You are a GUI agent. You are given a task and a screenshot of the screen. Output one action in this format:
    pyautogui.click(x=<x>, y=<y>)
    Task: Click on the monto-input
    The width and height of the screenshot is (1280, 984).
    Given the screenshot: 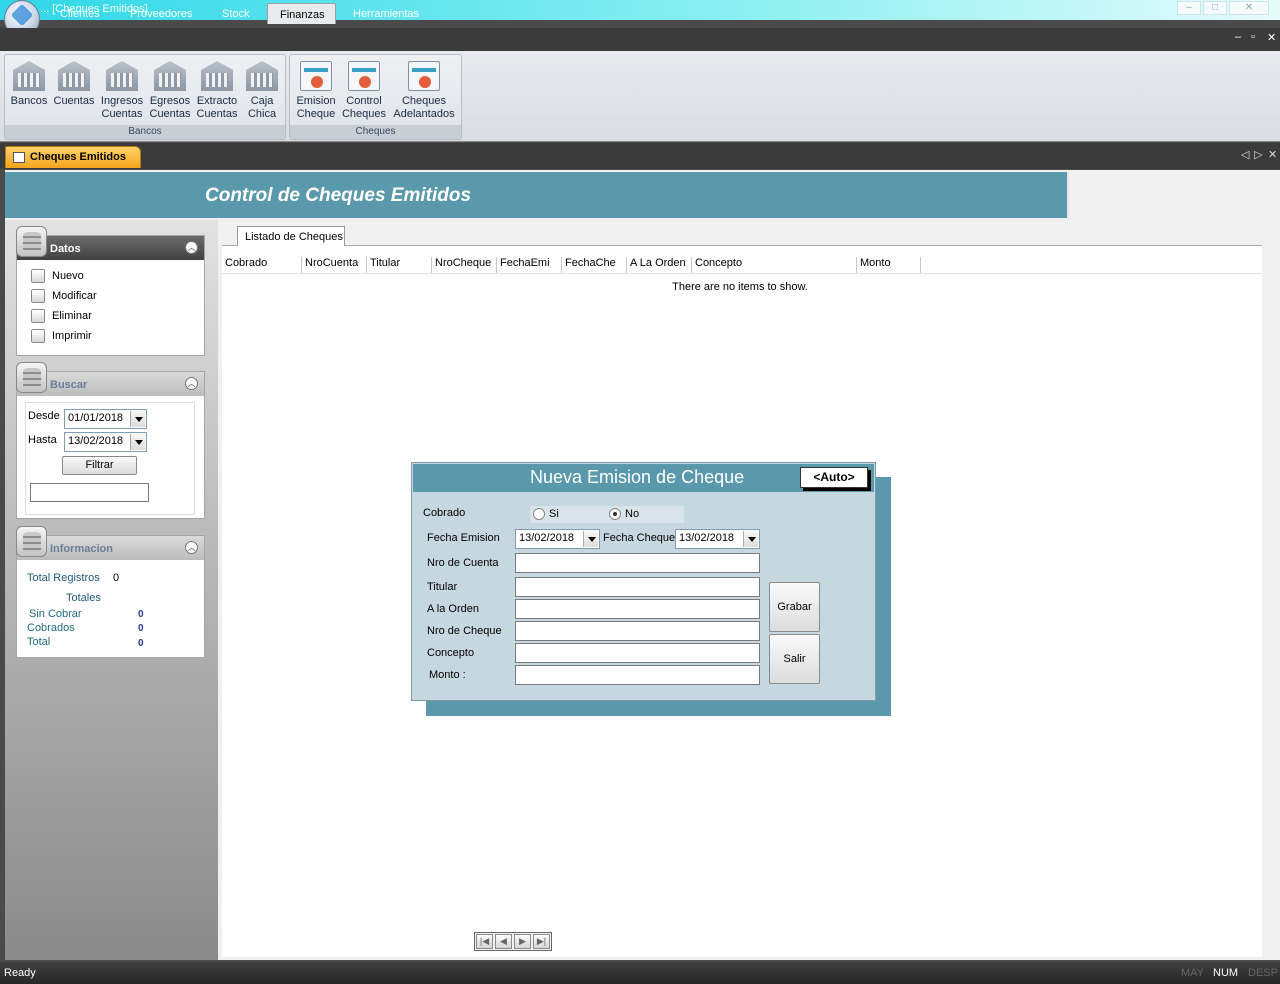 What is the action you would take?
    pyautogui.click(x=637, y=675)
    